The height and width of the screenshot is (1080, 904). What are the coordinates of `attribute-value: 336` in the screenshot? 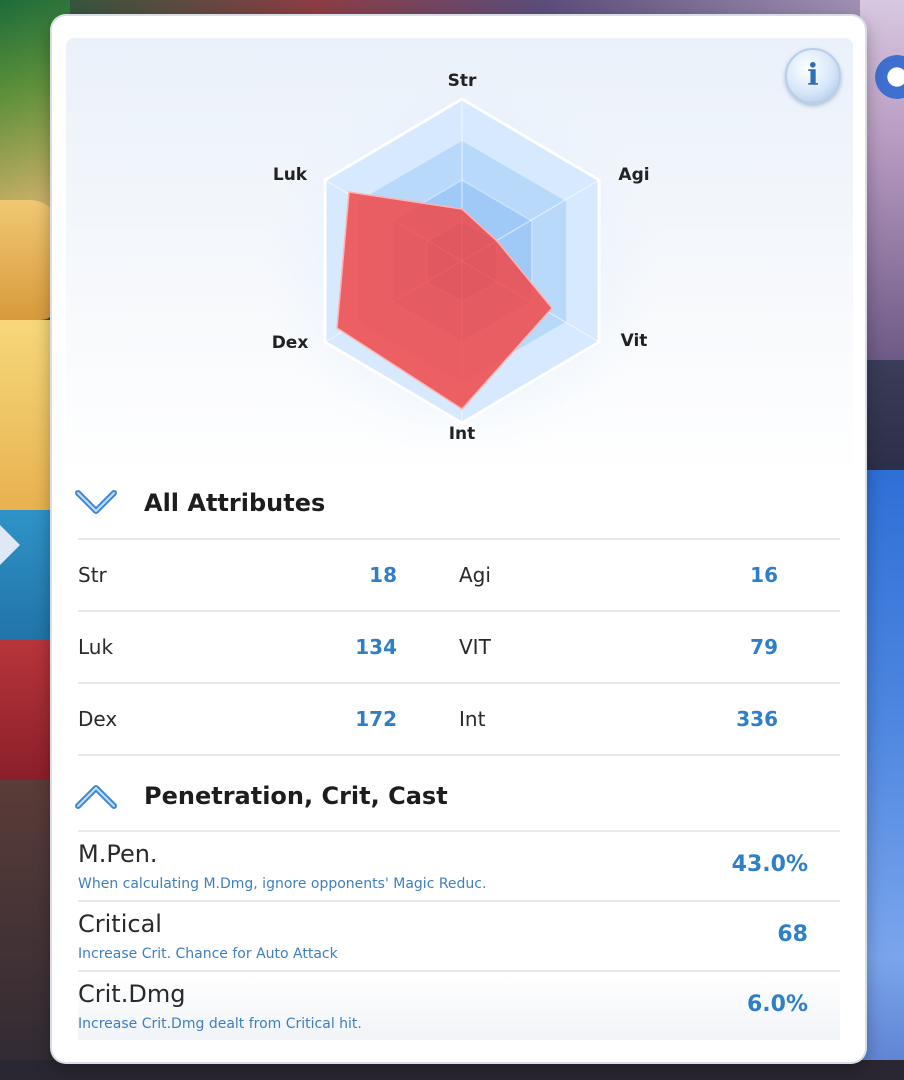 It's located at (757, 719).